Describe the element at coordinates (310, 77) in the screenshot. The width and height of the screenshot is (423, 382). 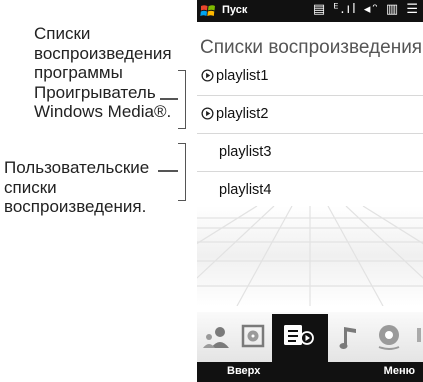
I see `list-item-playlist1: playlist1` at that location.